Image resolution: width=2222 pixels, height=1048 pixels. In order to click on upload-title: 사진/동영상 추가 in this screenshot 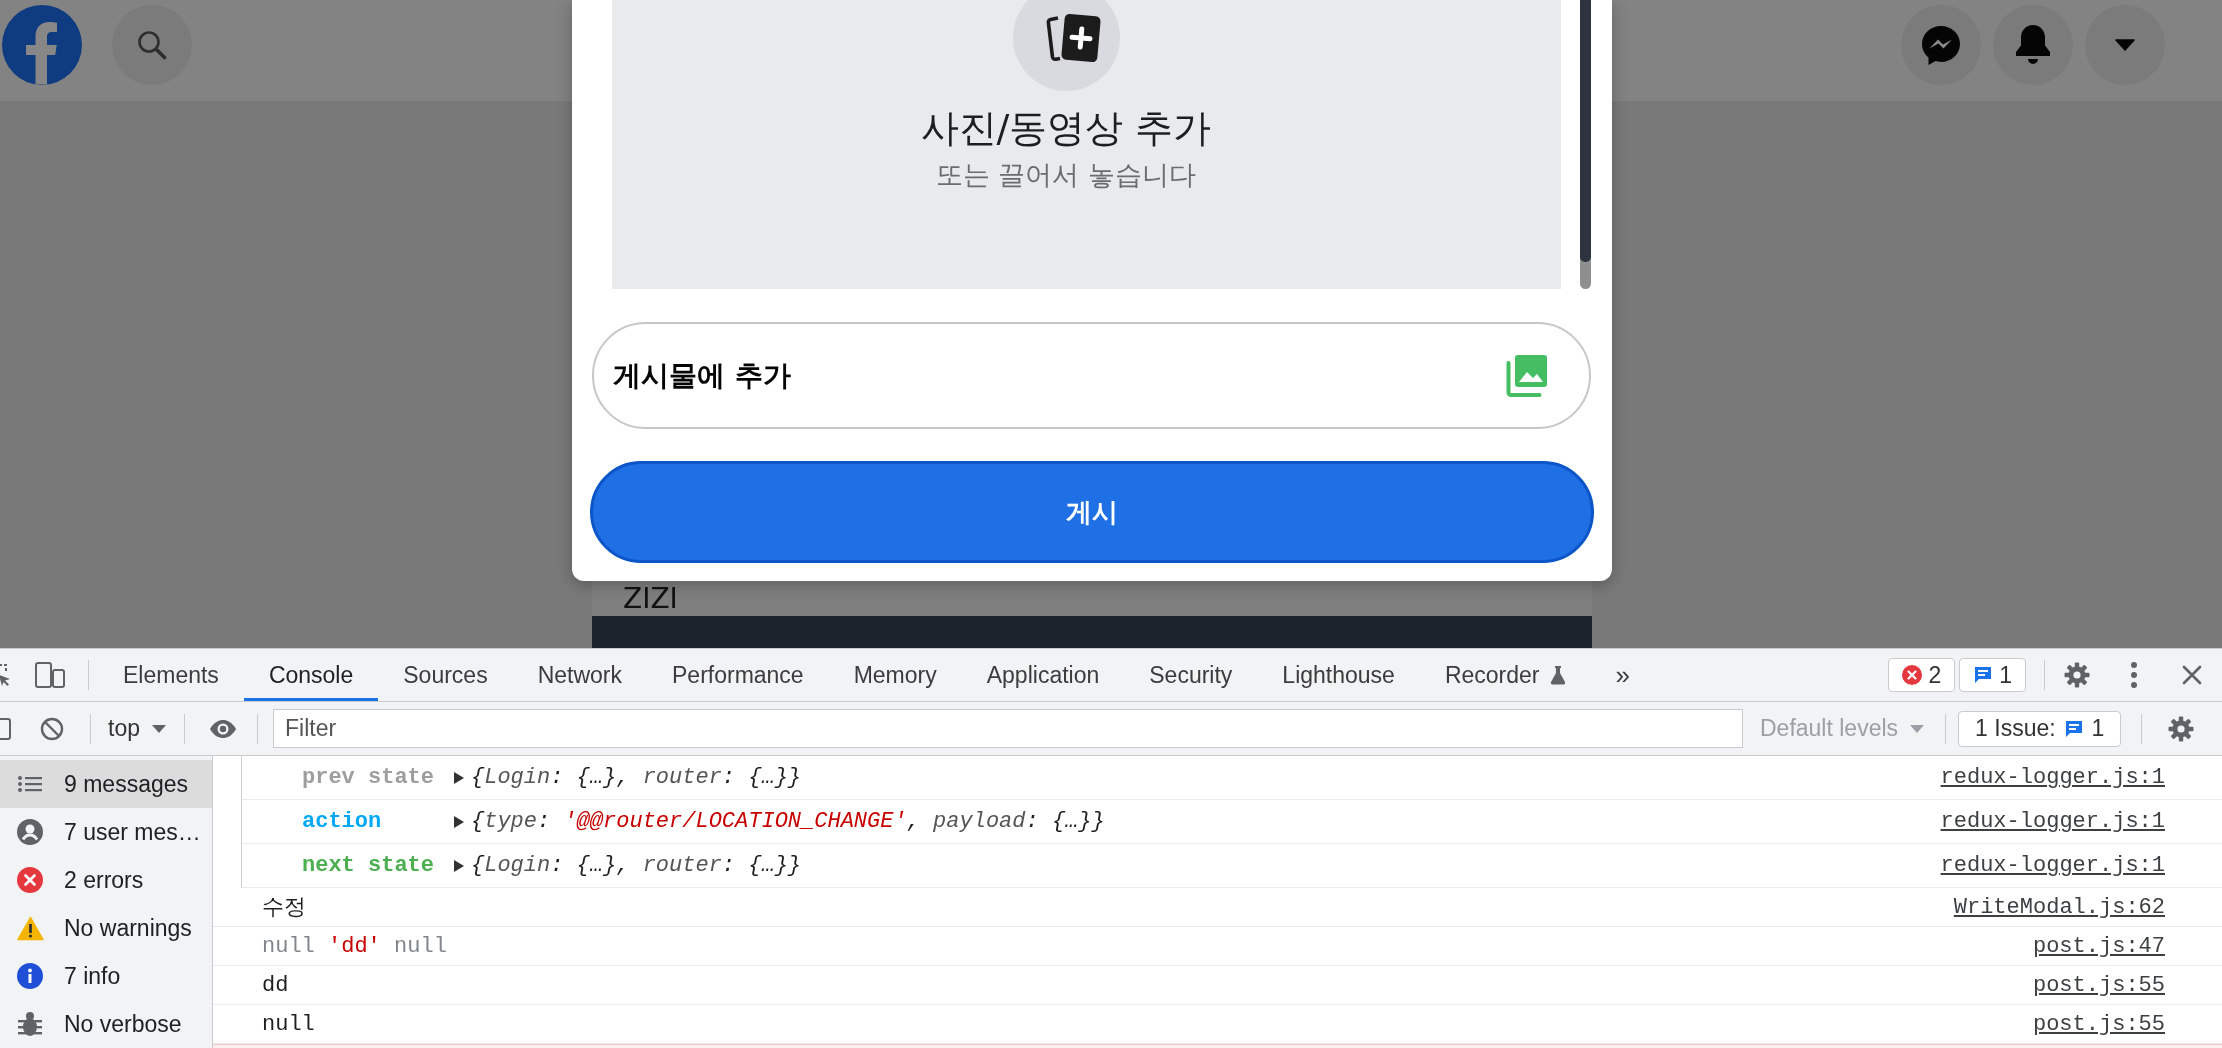, I will do `click(1066, 128)`.